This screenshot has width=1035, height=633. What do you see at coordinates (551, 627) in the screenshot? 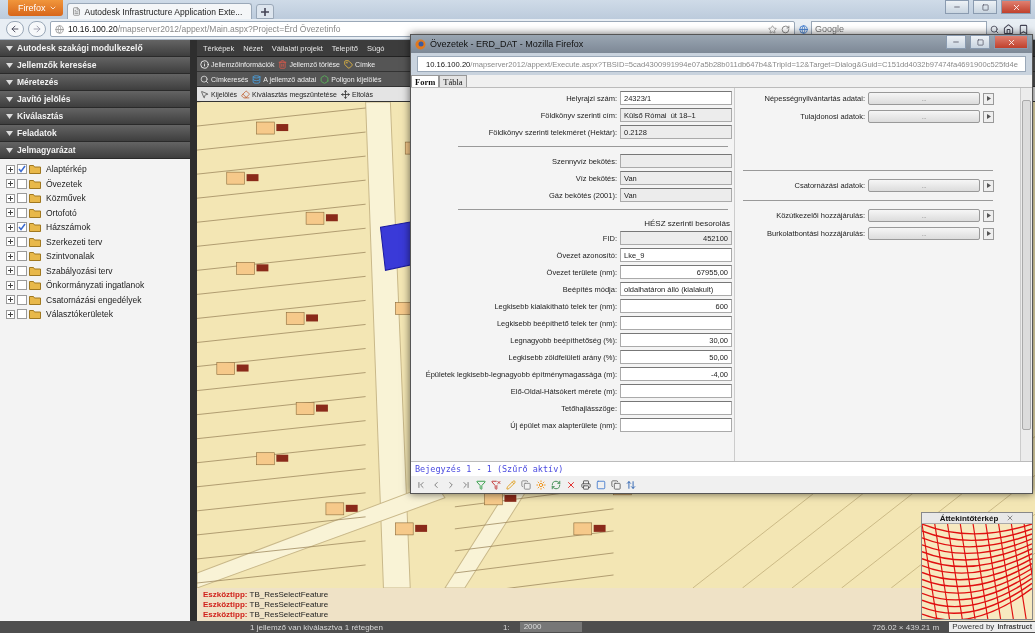
I see `scale-field: 2000` at bounding box center [551, 627].